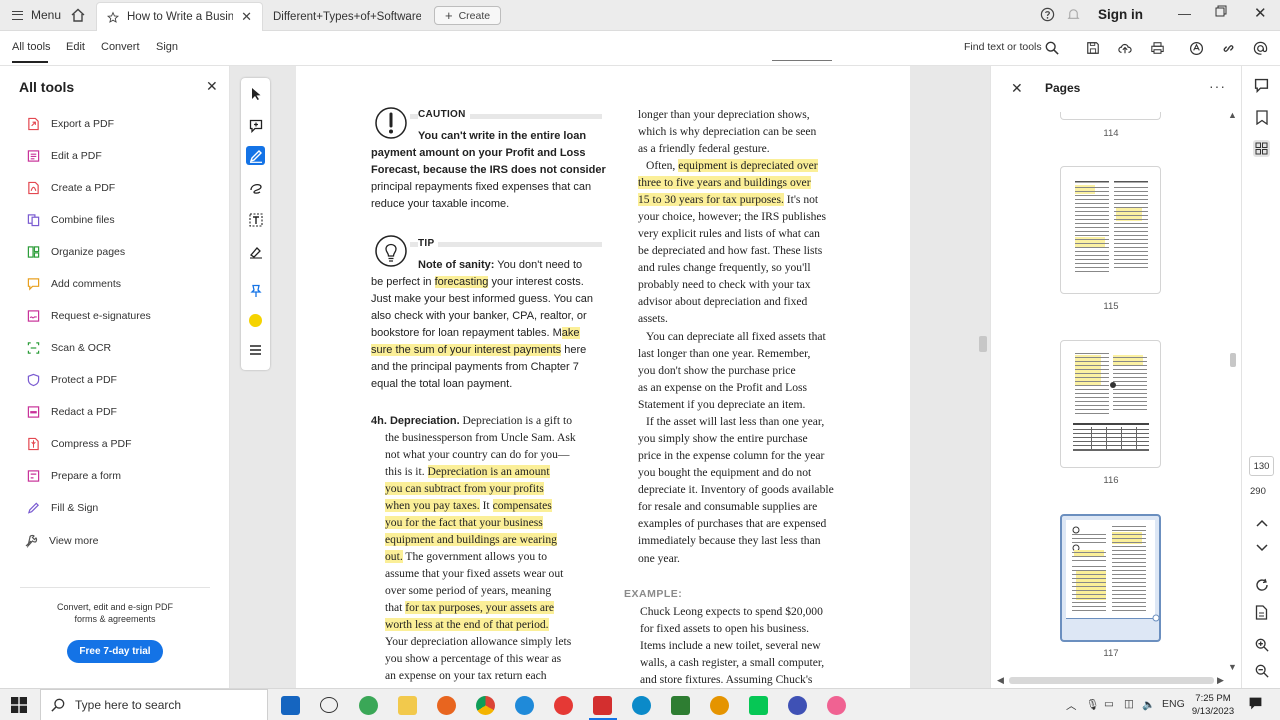 The width and height of the screenshot is (1280, 720). What do you see at coordinates (464, 488) in the screenshot?
I see `highlighted-text: you can subtract from your profits` at bounding box center [464, 488].